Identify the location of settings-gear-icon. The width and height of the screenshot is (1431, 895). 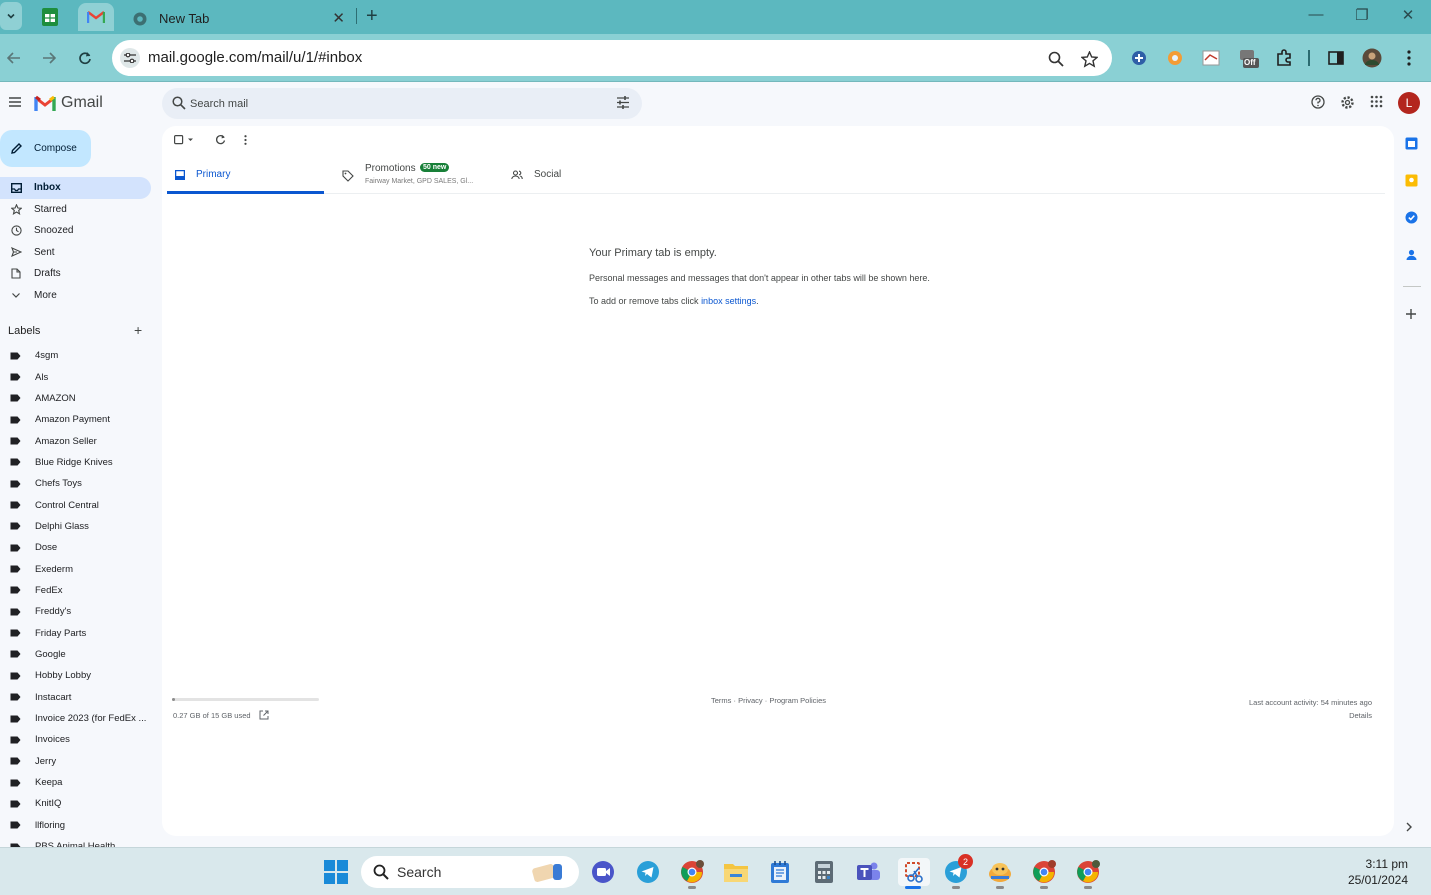
(1347, 102).